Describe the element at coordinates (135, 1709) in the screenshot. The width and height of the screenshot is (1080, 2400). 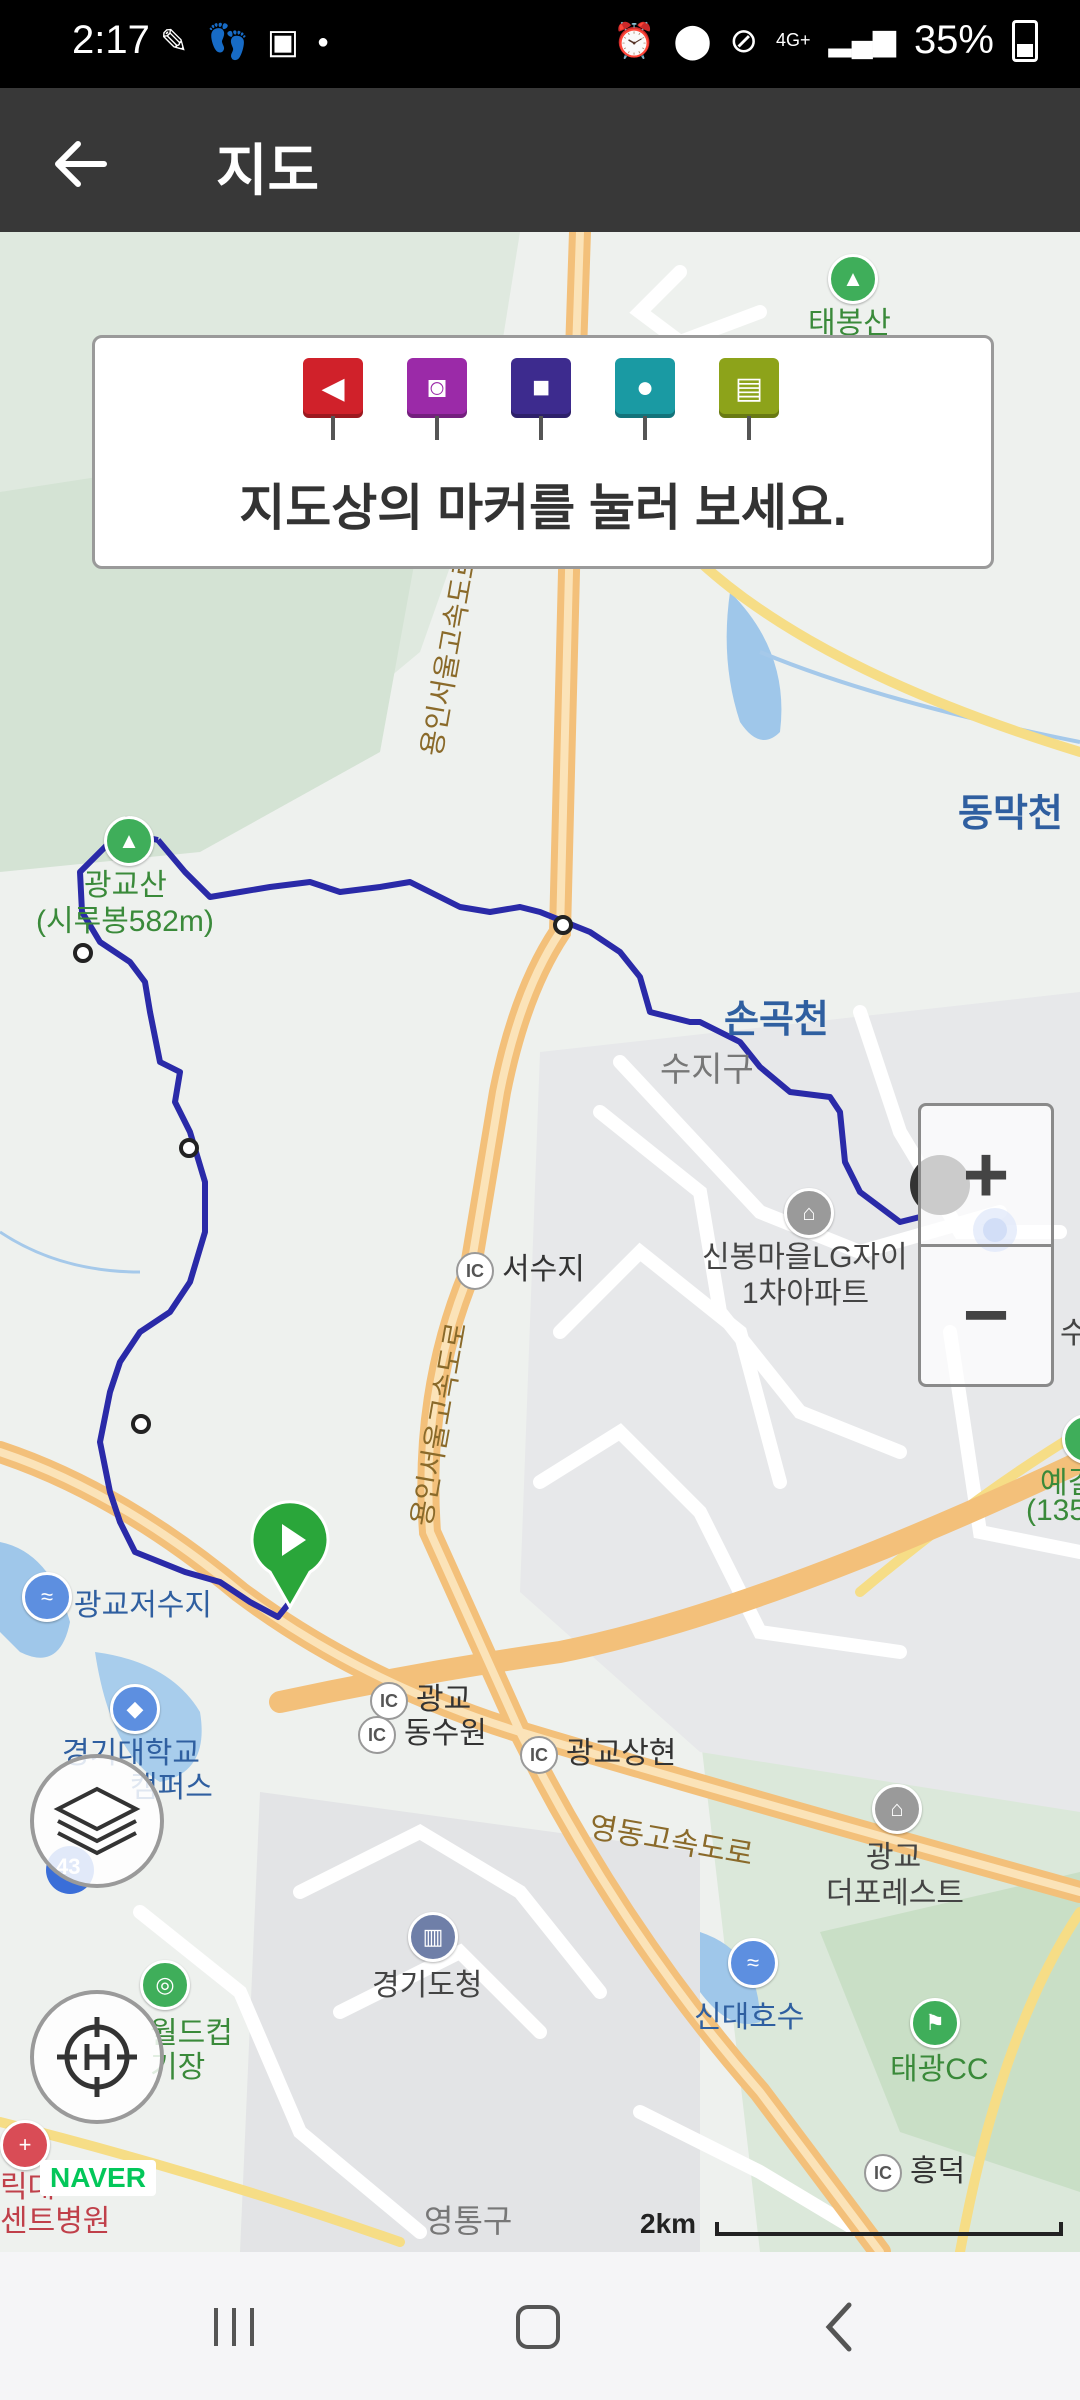
I see `university-icon: ◆` at that location.